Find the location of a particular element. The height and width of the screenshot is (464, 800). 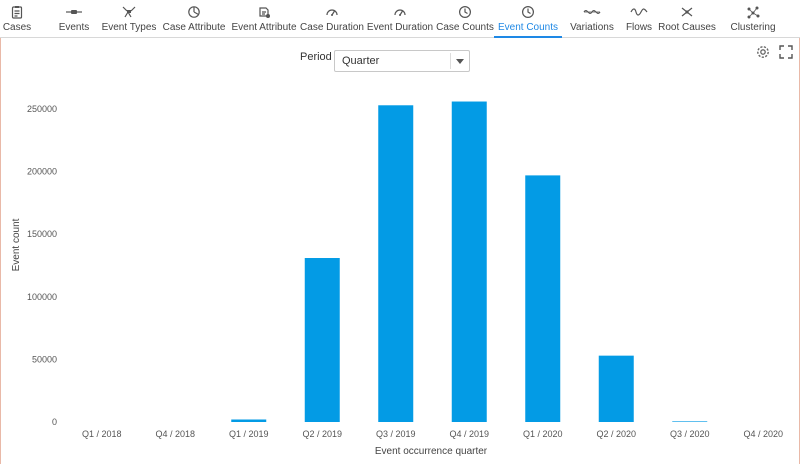

x-tick-label: Q2 / 2020 is located at coordinates (616, 434).